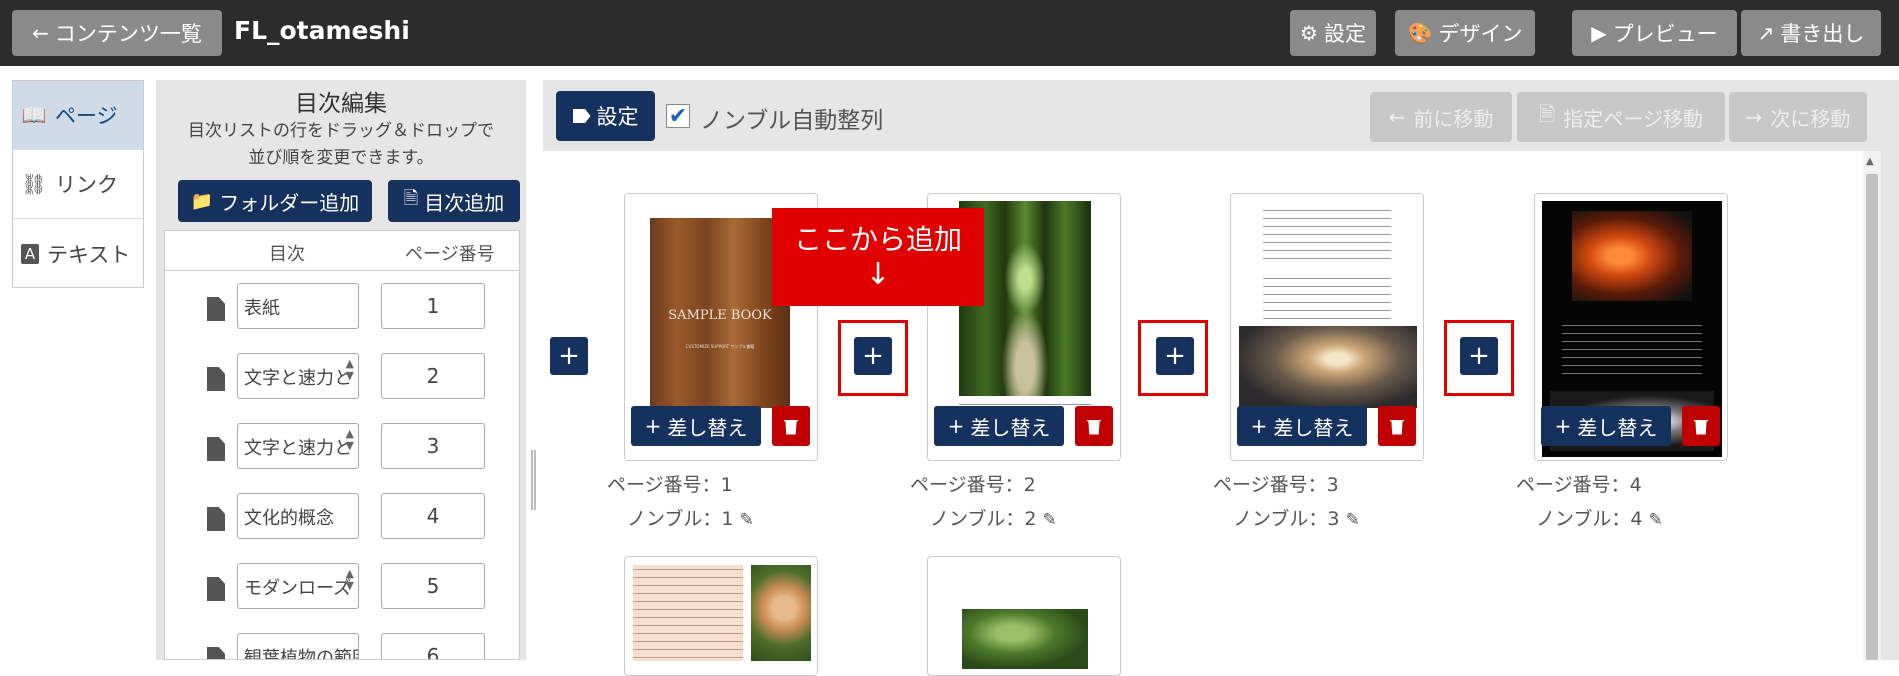 The image size is (1899, 676). I want to click on gear-icon: ⚙, so click(1309, 33).